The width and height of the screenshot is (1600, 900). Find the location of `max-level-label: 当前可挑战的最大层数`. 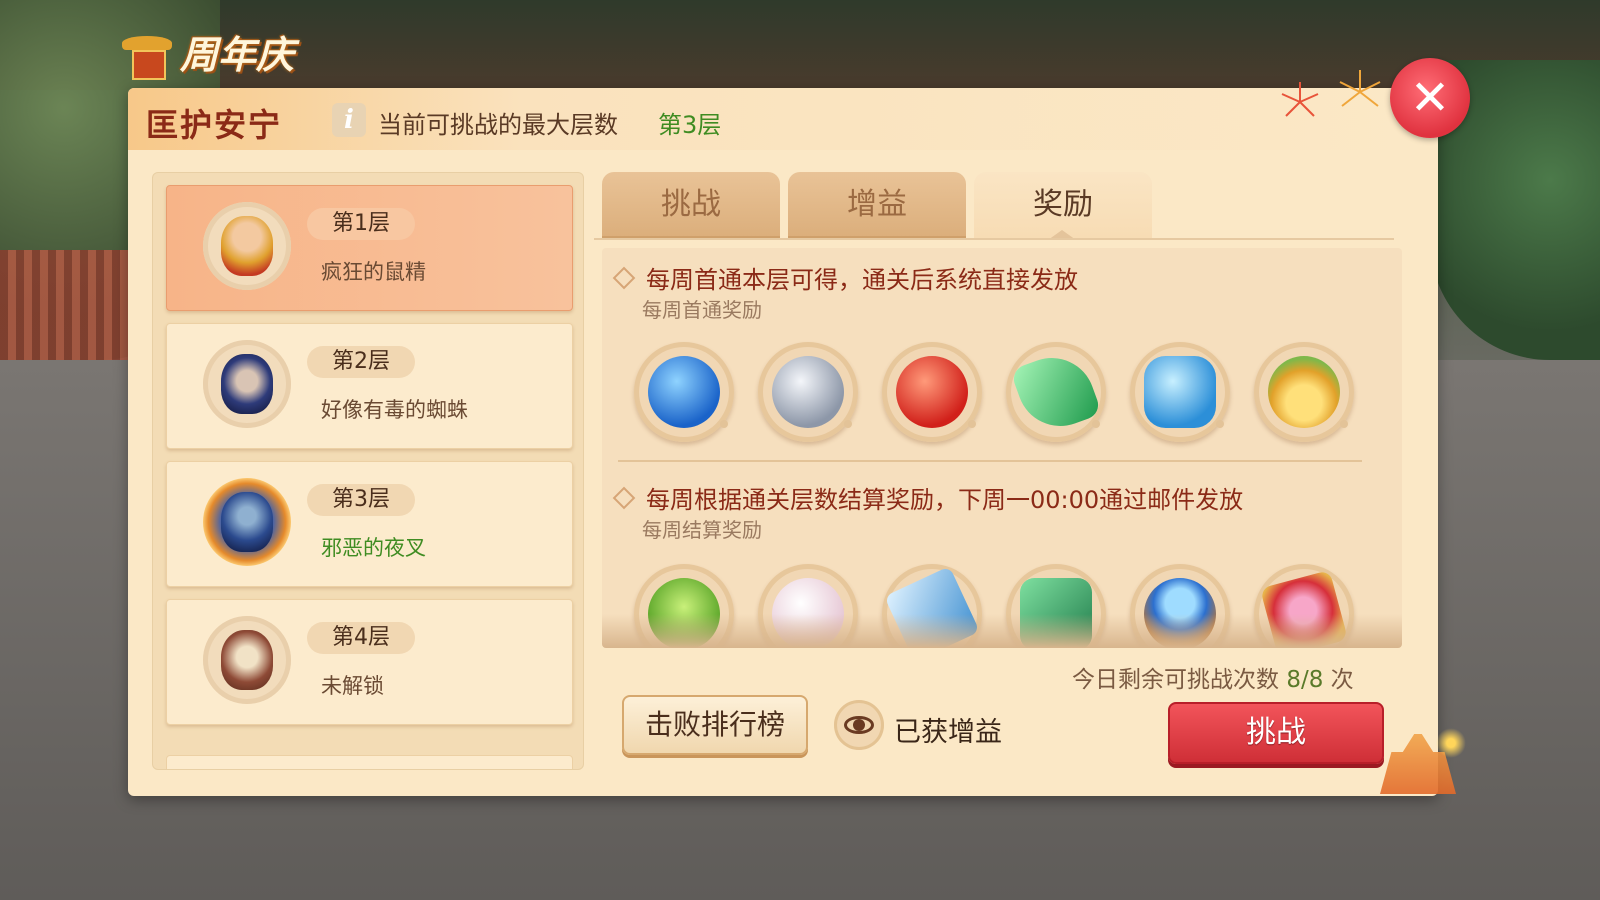

max-level-label: 当前可挑战的最大层数 is located at coordinates (498, 125).